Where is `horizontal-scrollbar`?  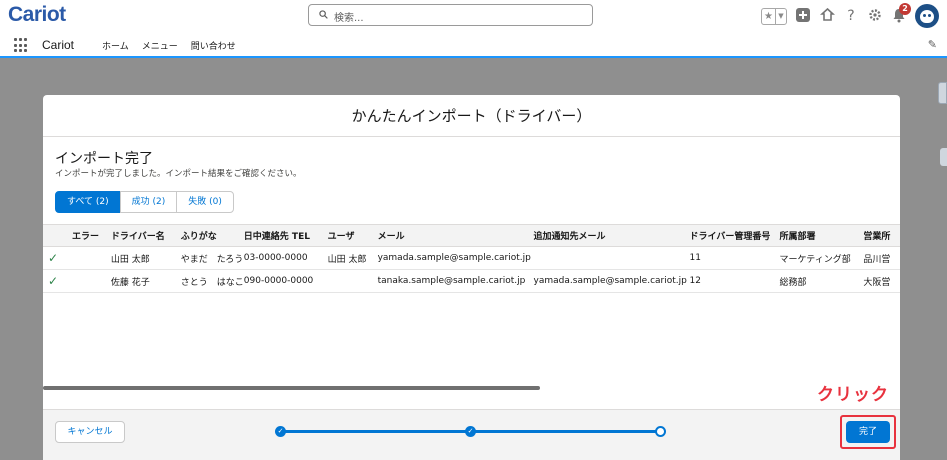 horizontal-scrollbar is located at coordinates (291, 388).